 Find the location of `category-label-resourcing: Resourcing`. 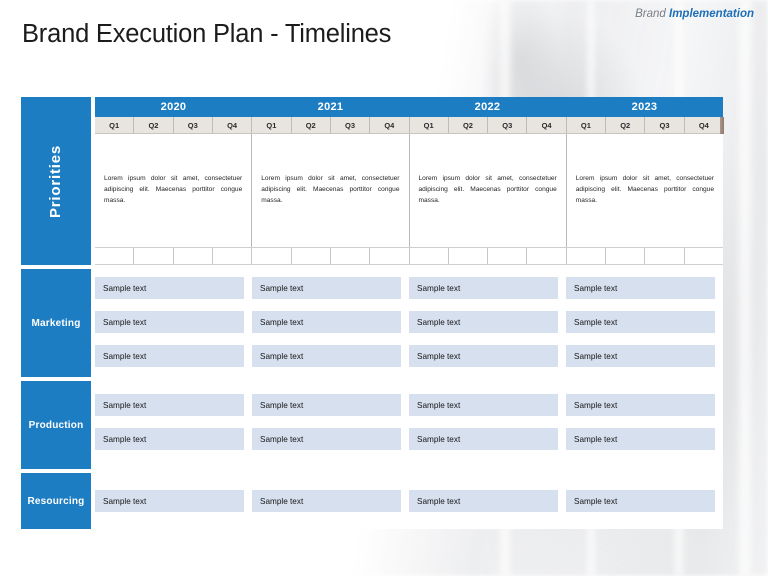

category-label-resourcing: Resourcing is located at coordinates (56, 501).